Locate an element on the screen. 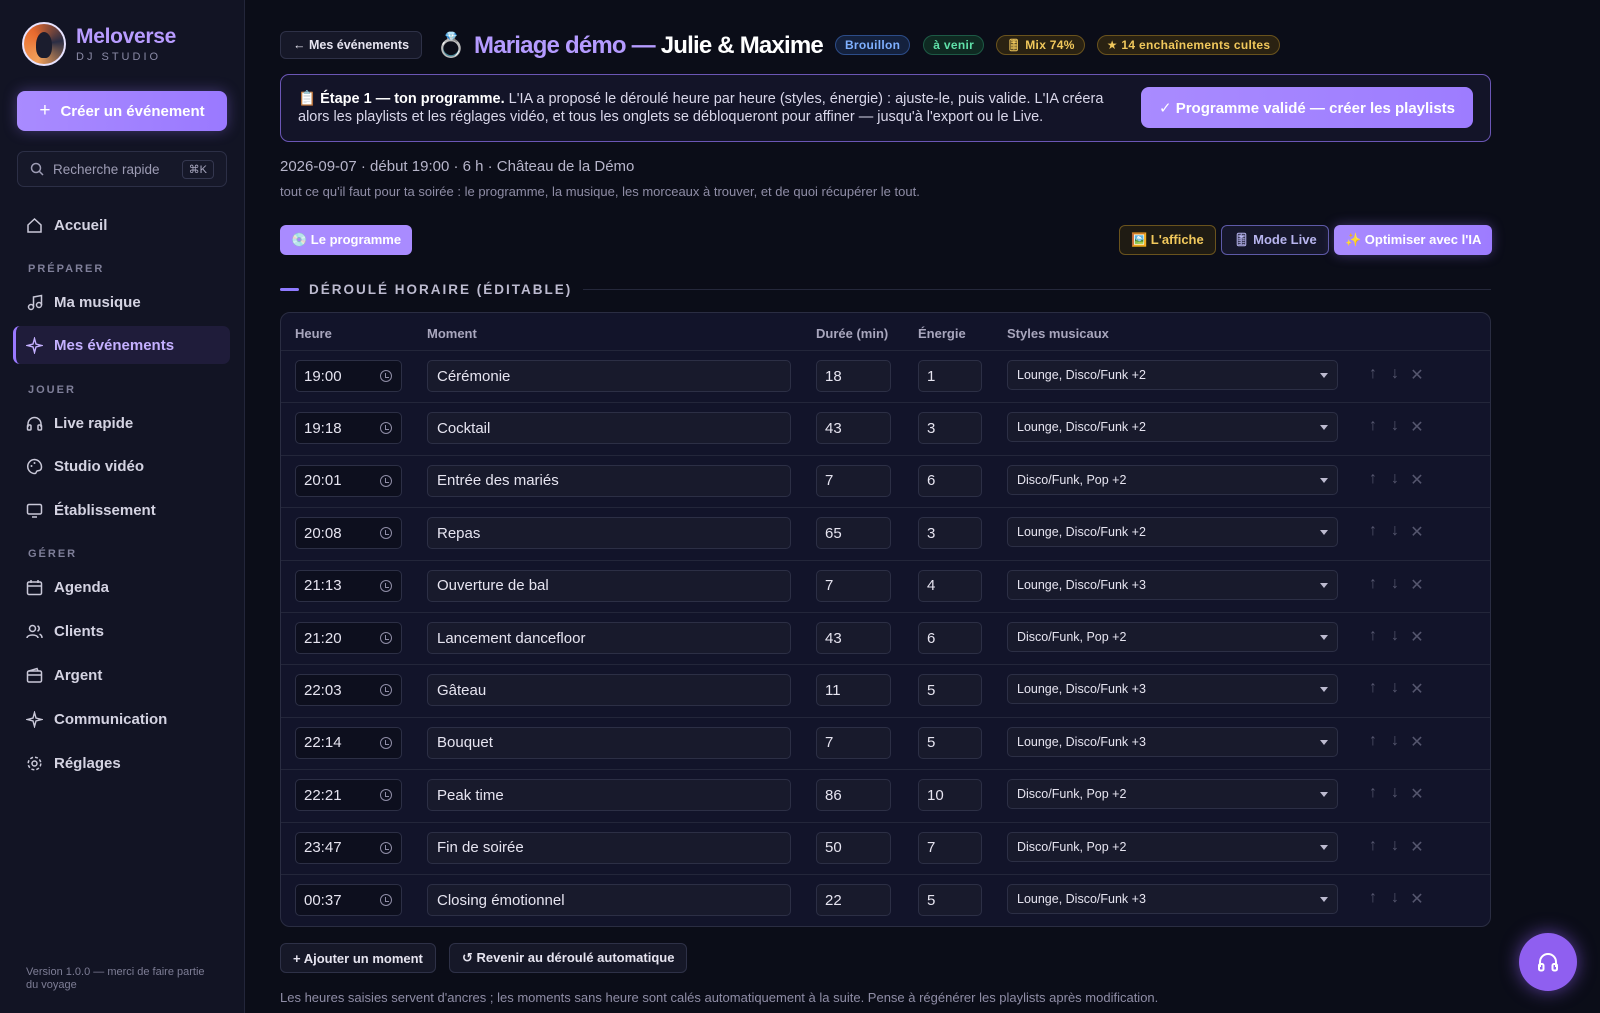 Image resolution: width=1600 pixels, height=1013 pixels. duration-input: 50 is located at coordinates (853, 847).